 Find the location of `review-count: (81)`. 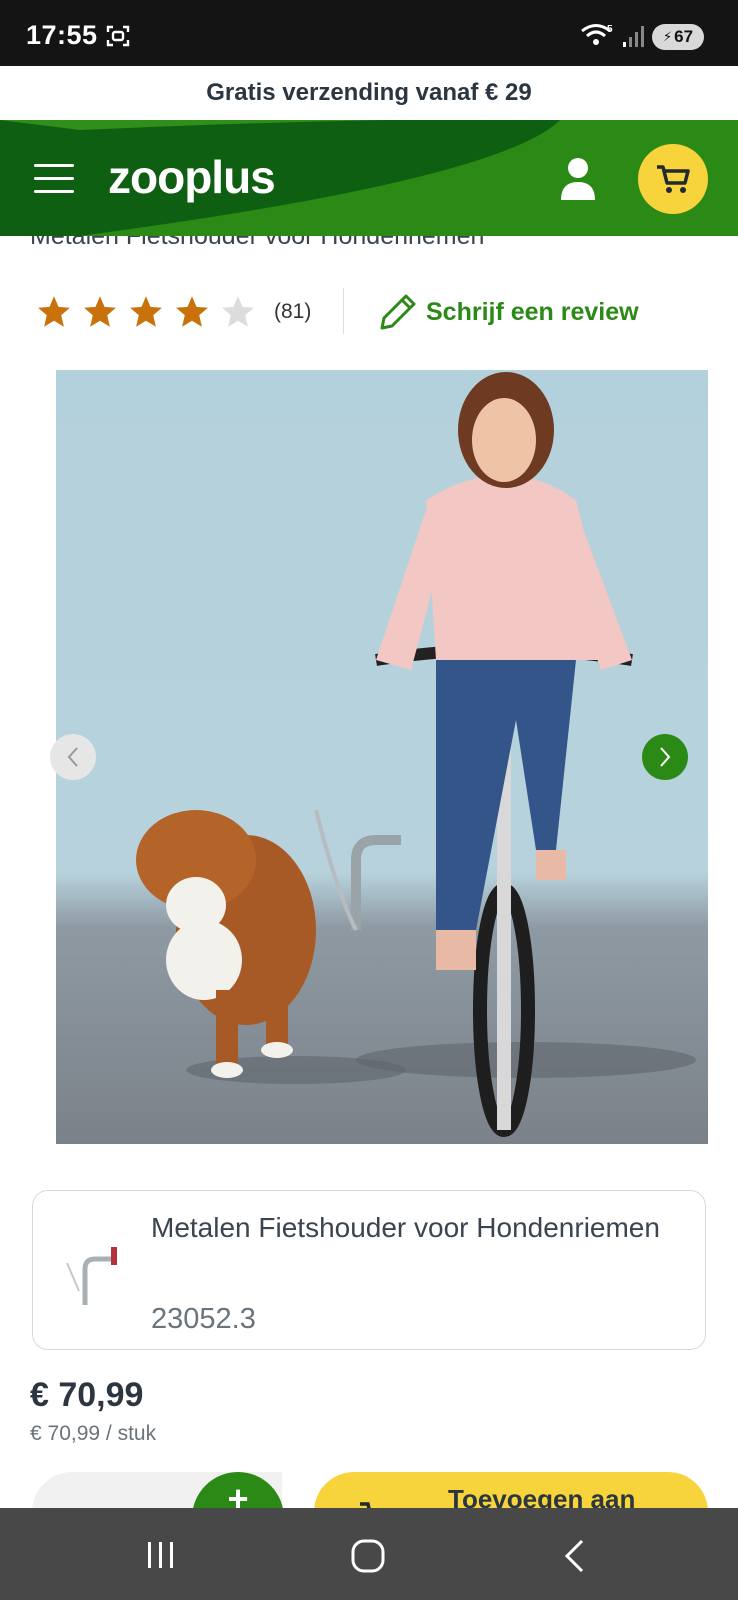

review-count: (81) is located at coordinates (292, 312).